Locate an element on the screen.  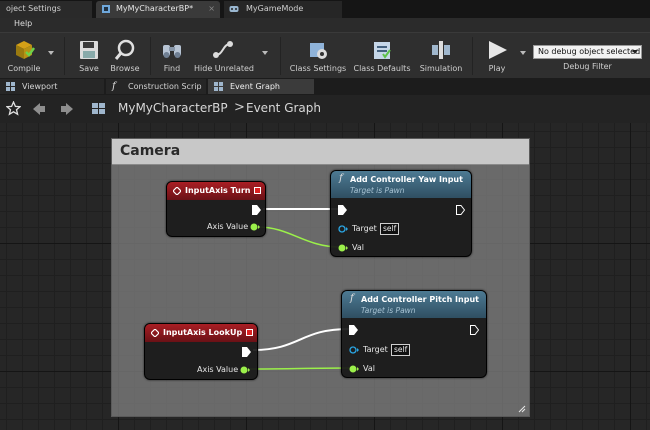
play-button: Play is located at coordinates (497, 56).